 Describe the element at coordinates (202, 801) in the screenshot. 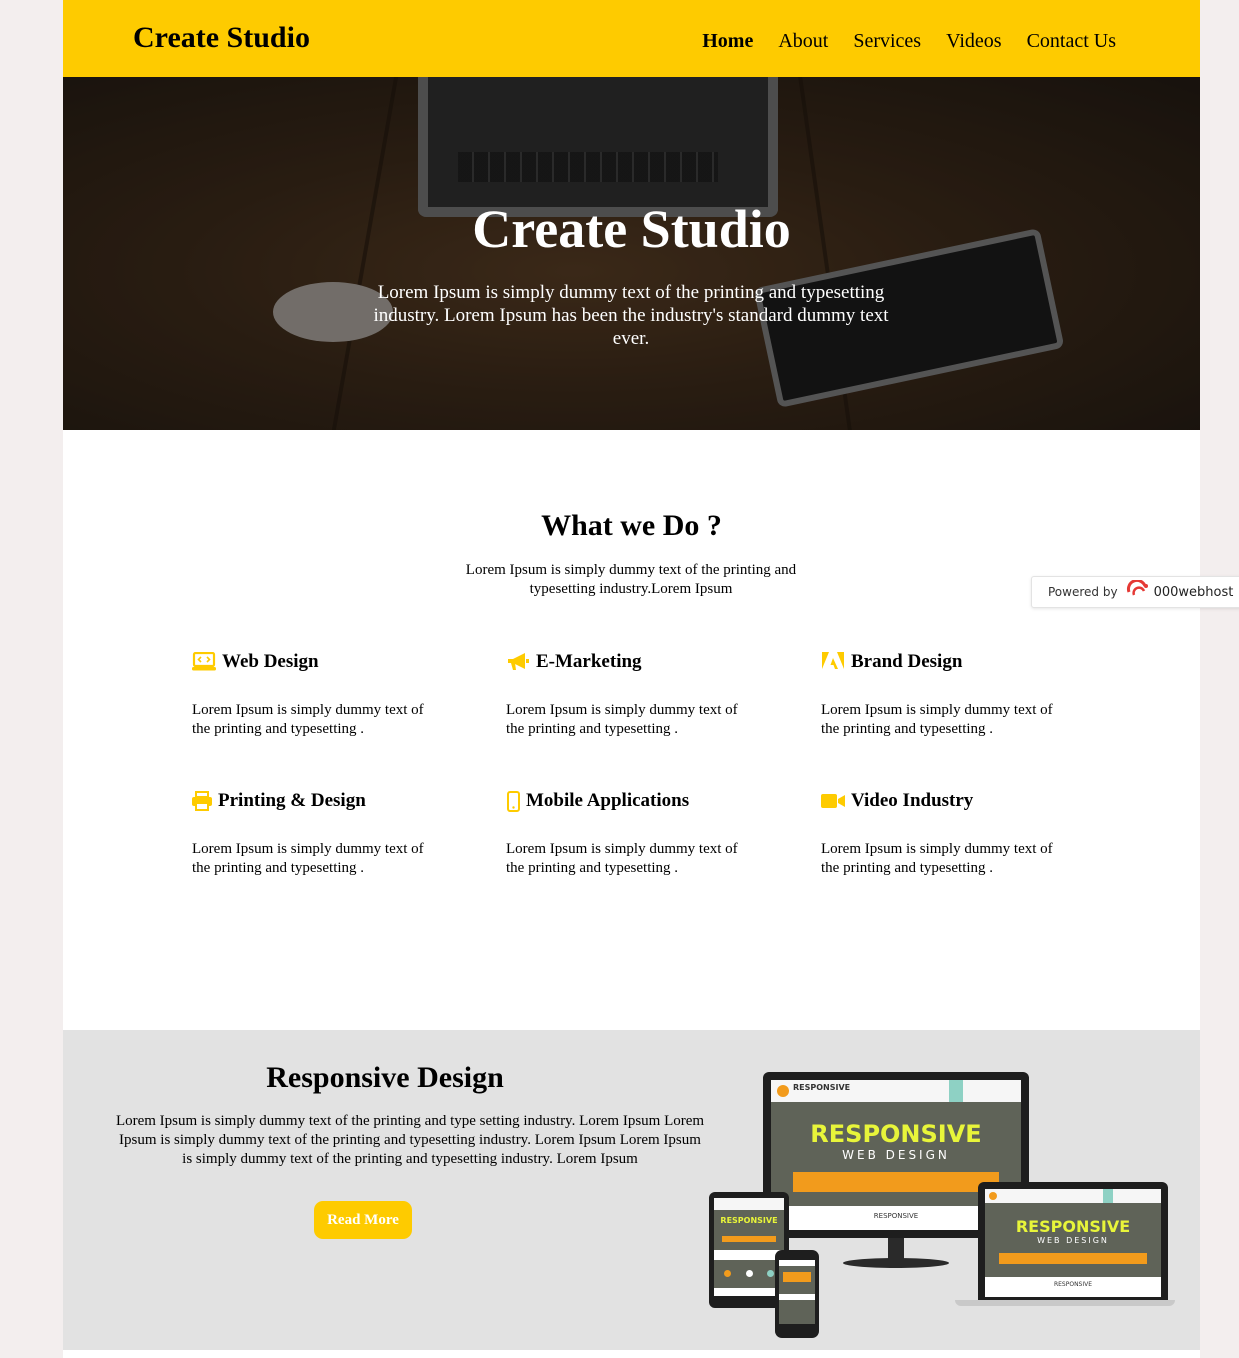

I see `printer-icon` at that location.